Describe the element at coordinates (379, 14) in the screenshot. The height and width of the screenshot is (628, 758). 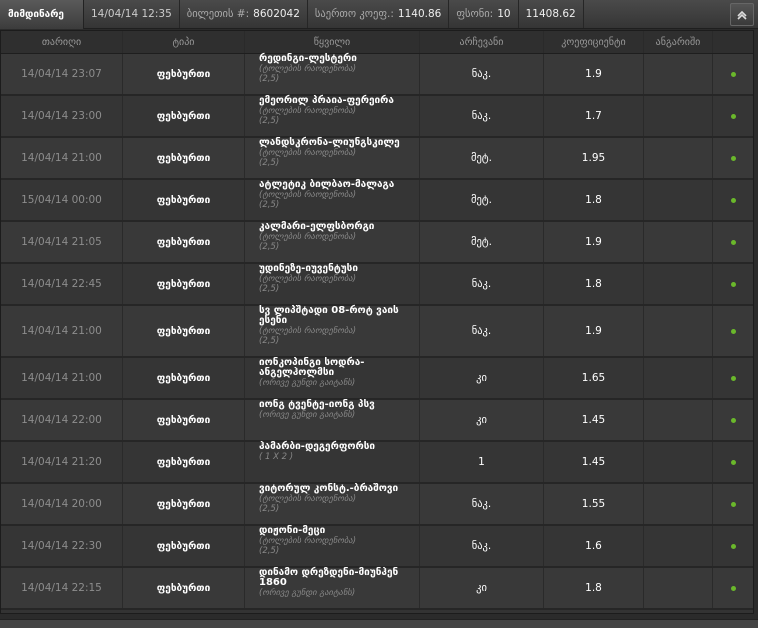
I see `total-coef: საერთო კოეფ.: 1140.86` at that location.